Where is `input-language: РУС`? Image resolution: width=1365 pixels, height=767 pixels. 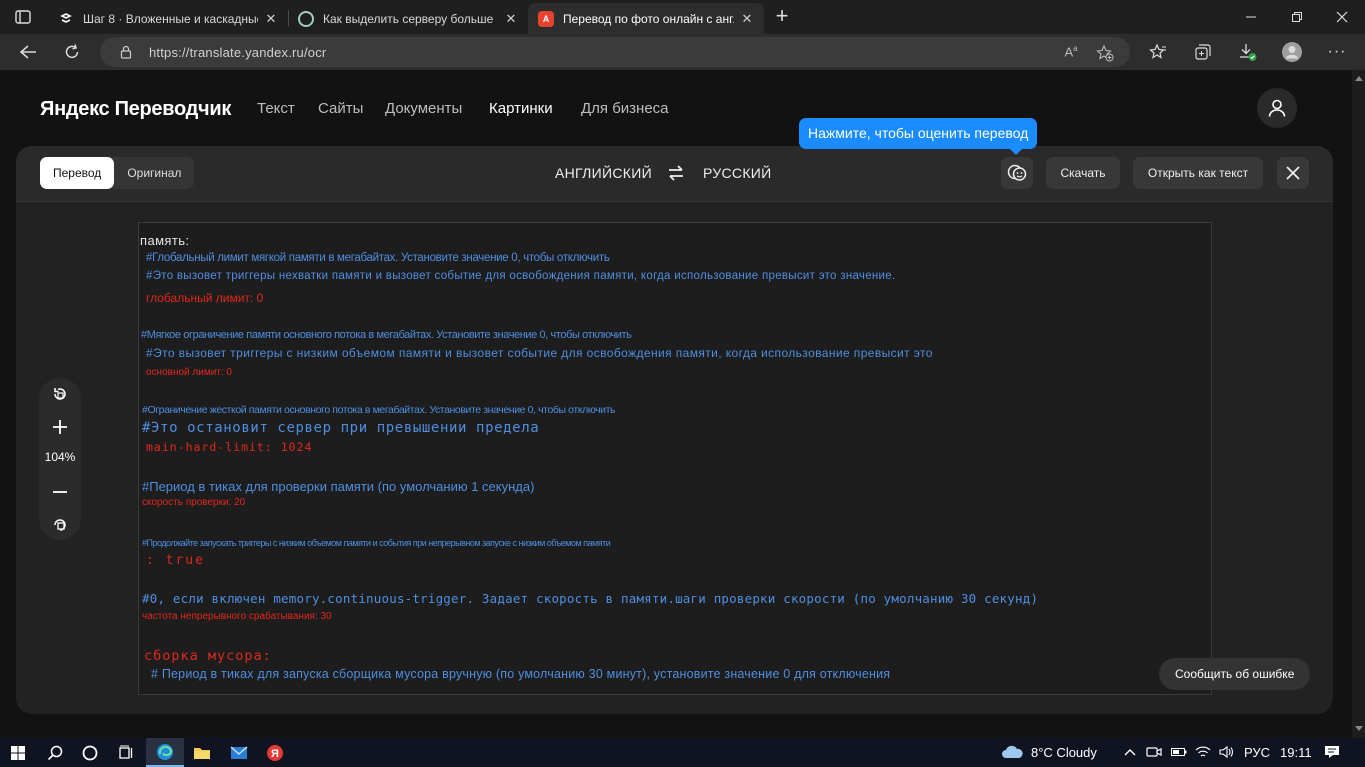
input-language: РУС is located at coordinates (1257, 752).